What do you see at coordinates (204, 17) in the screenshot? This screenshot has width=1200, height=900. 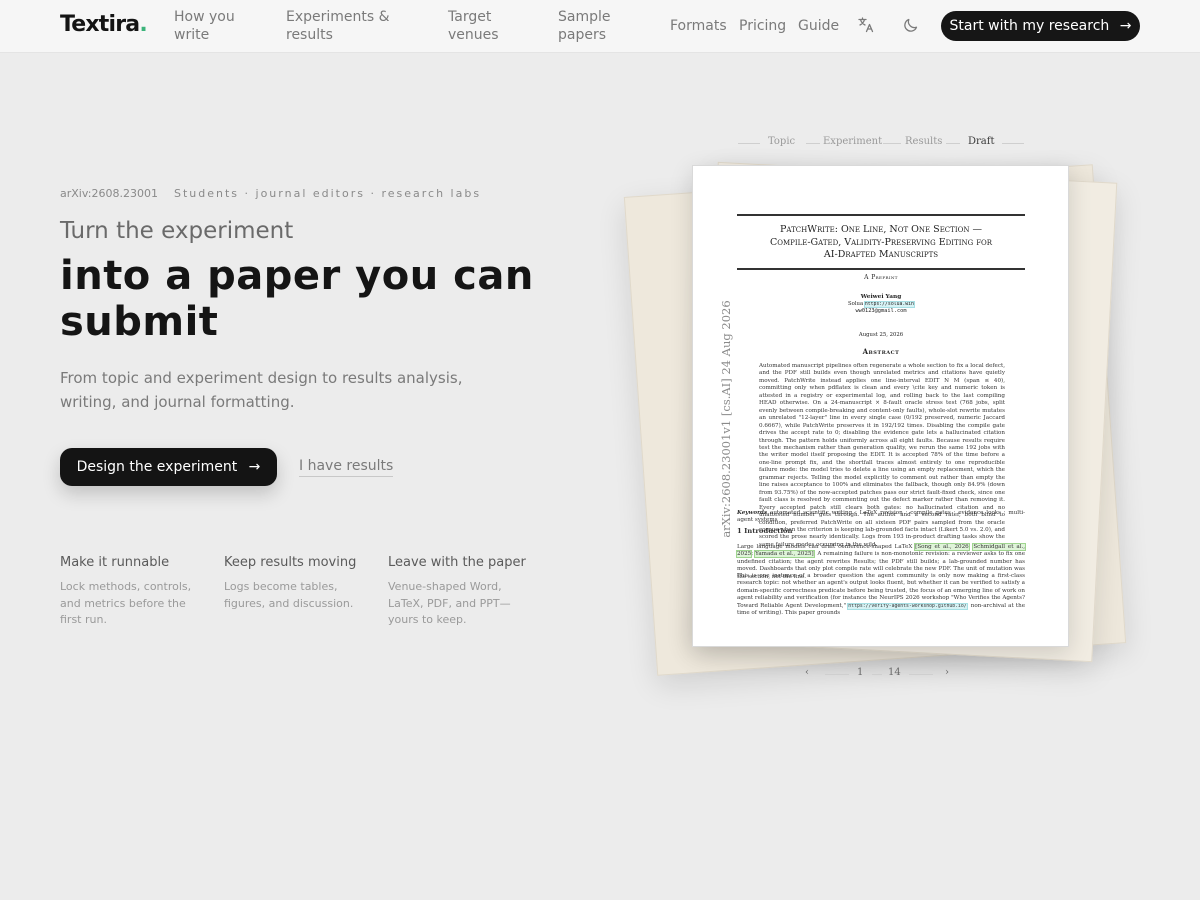 I see `nav-link-line: How you` at bounding box center [204, 17].